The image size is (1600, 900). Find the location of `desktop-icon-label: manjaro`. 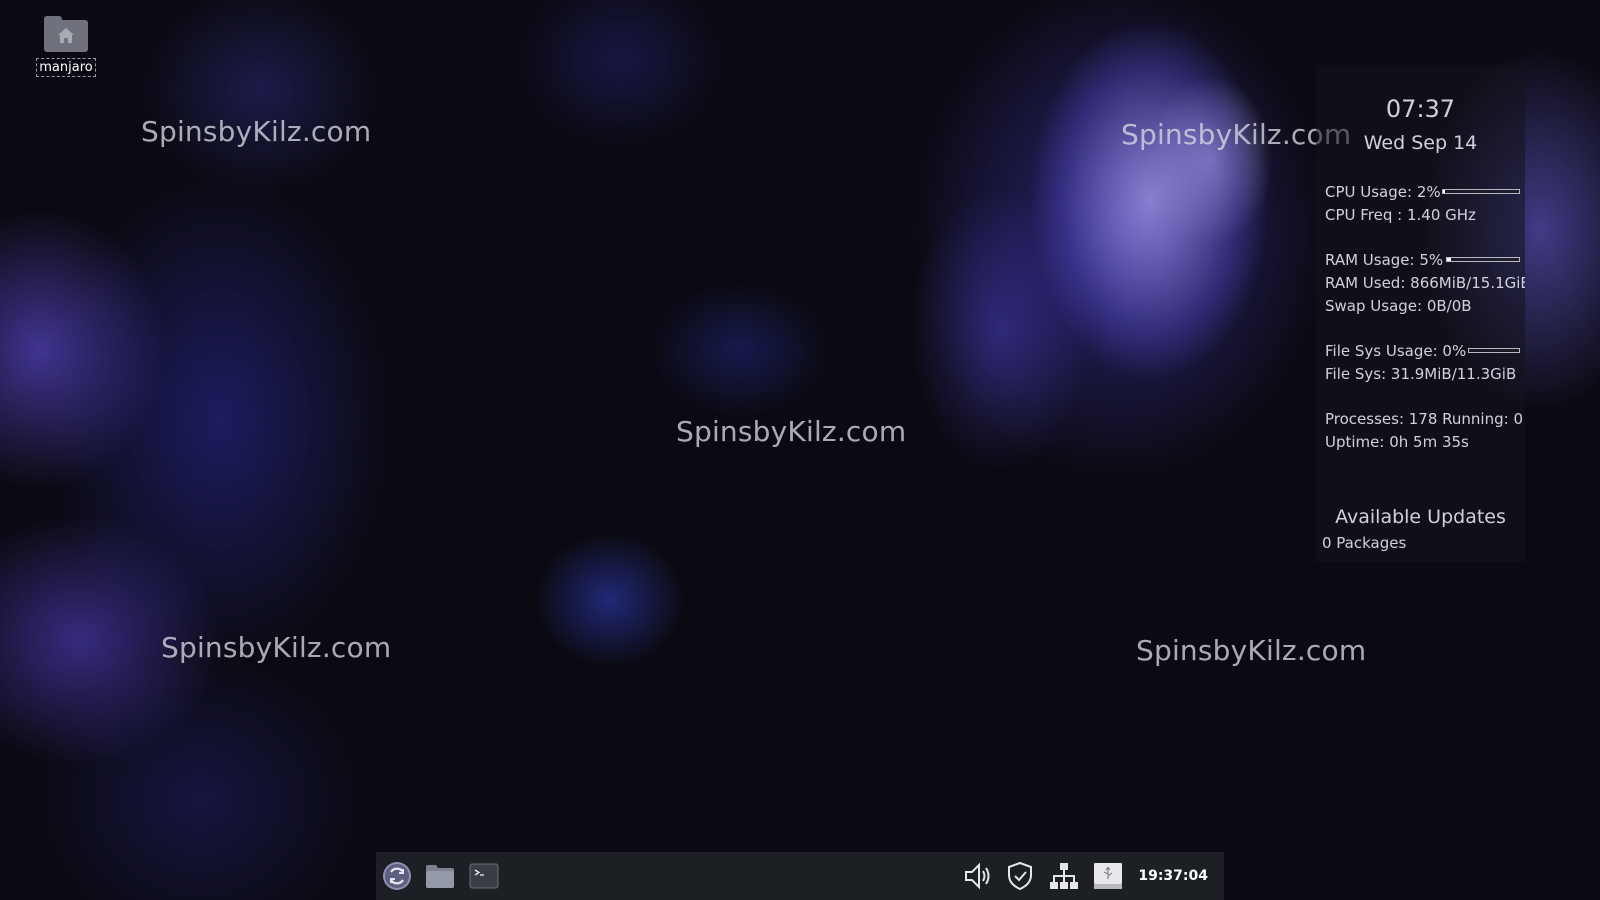

desktop-icon-label: manjaro is located at coordinates (66, 67).